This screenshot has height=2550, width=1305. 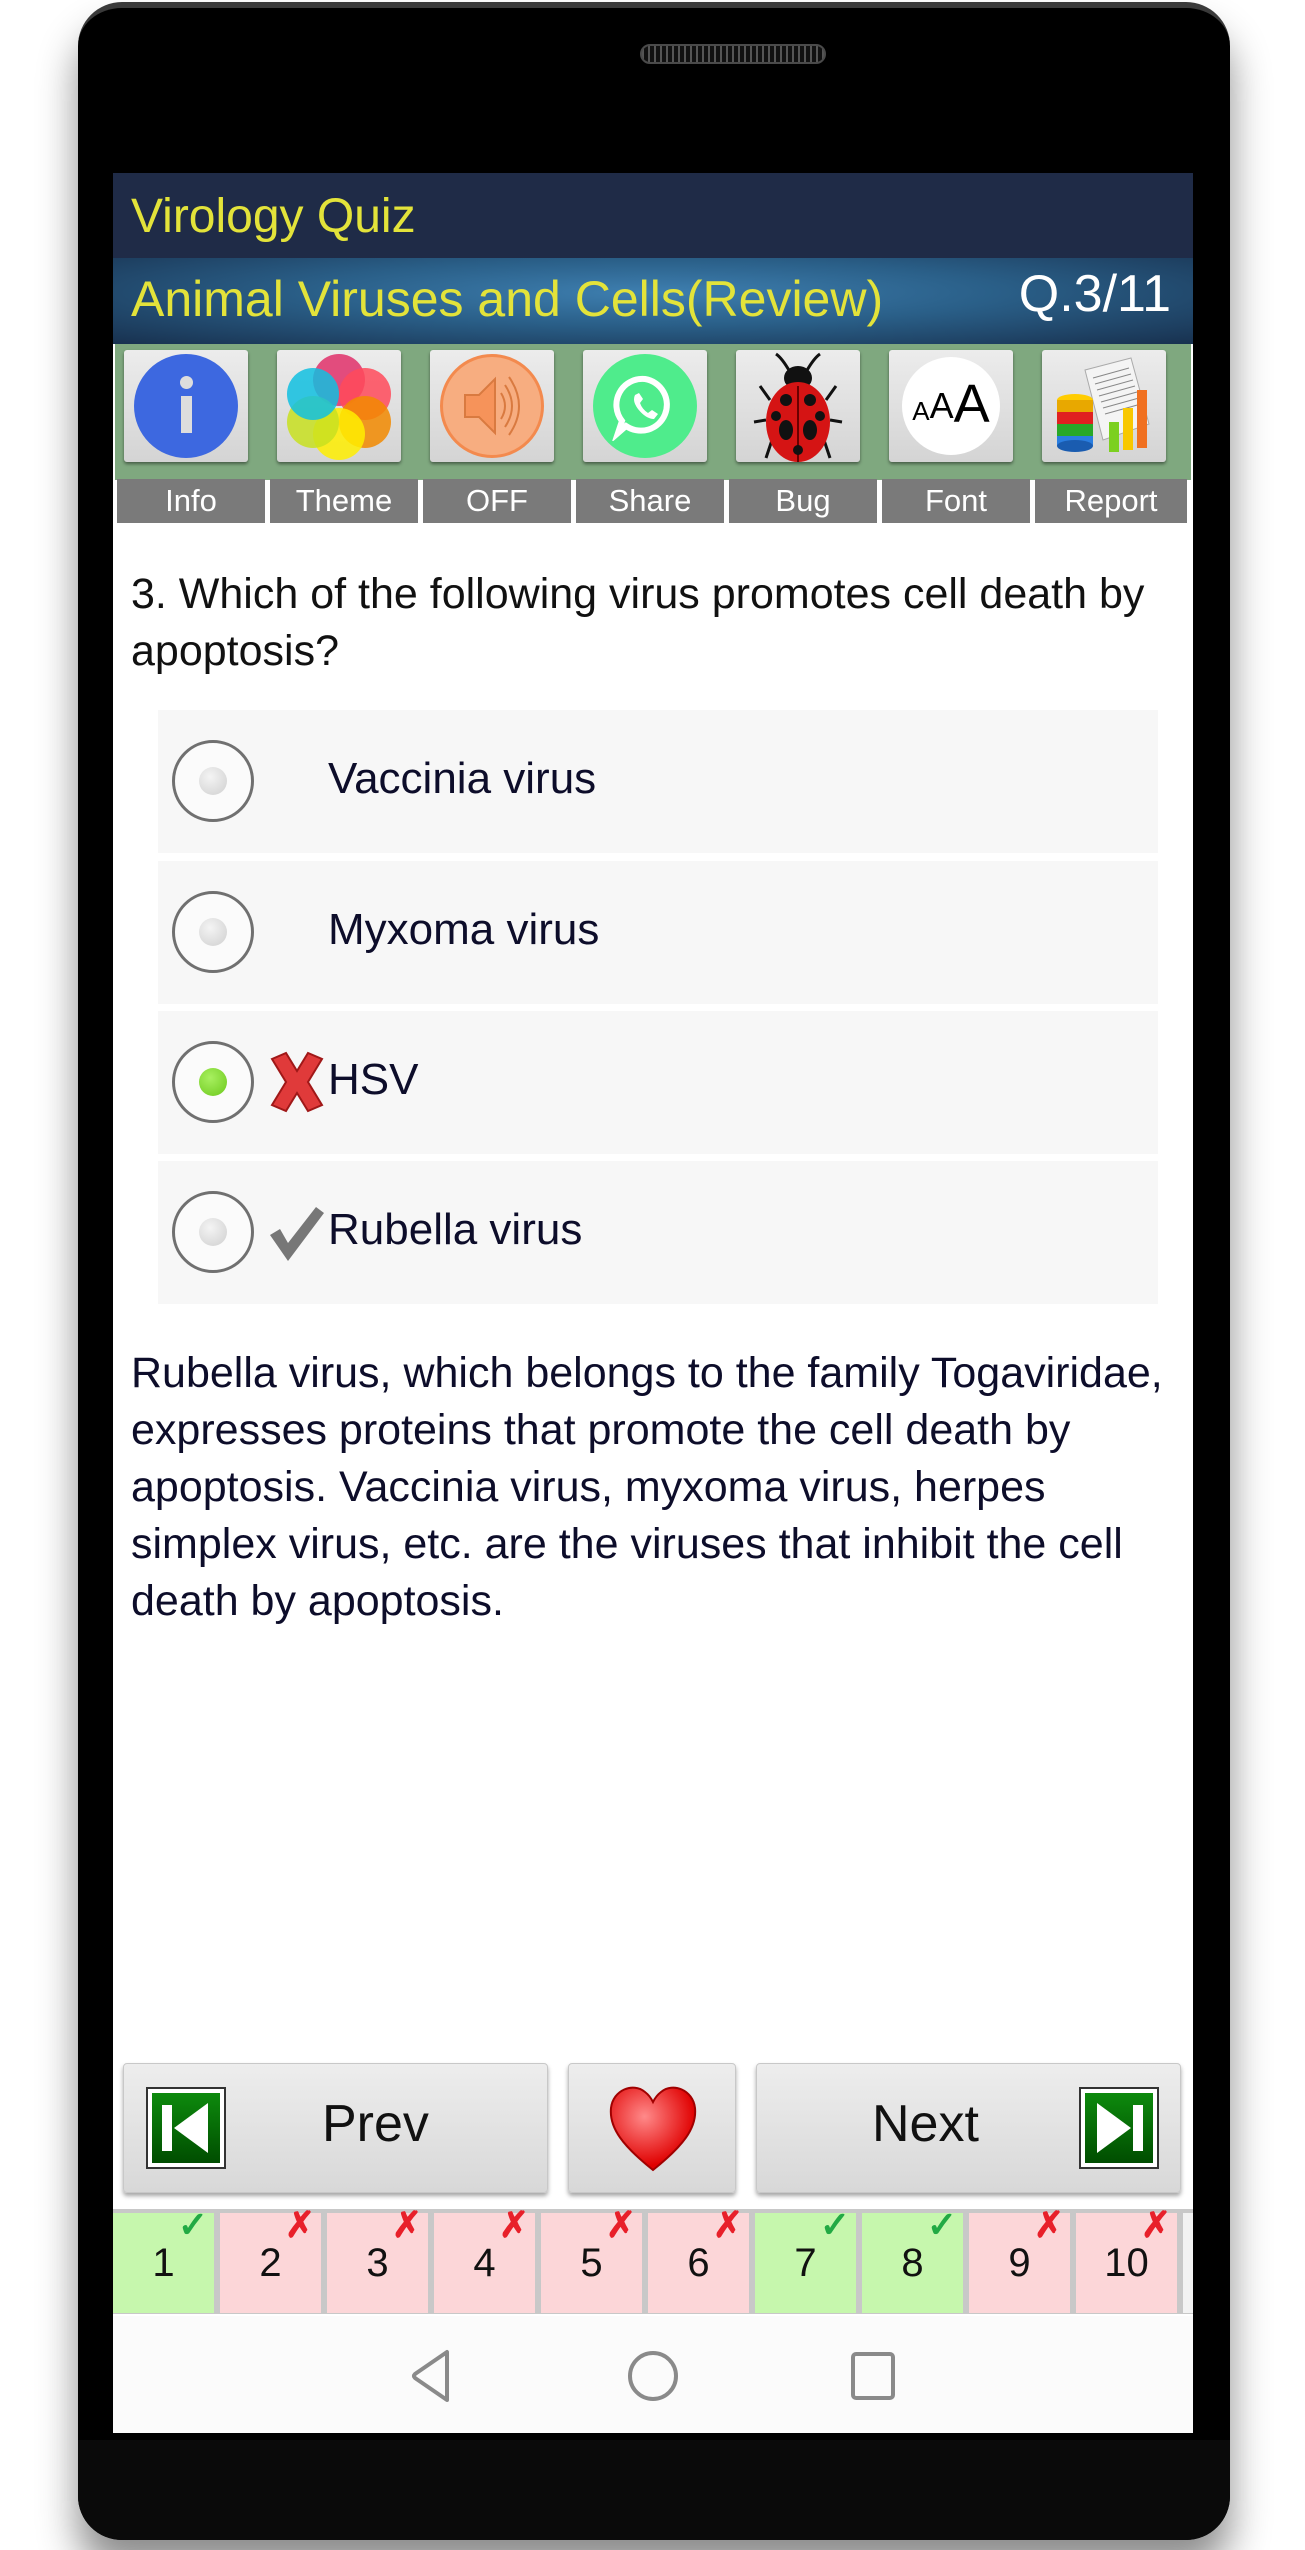 What do you see at coordinates (464, 929) in the screenshot?
I see `option-text: Myxoma virus` at bounding box center [464, 929].